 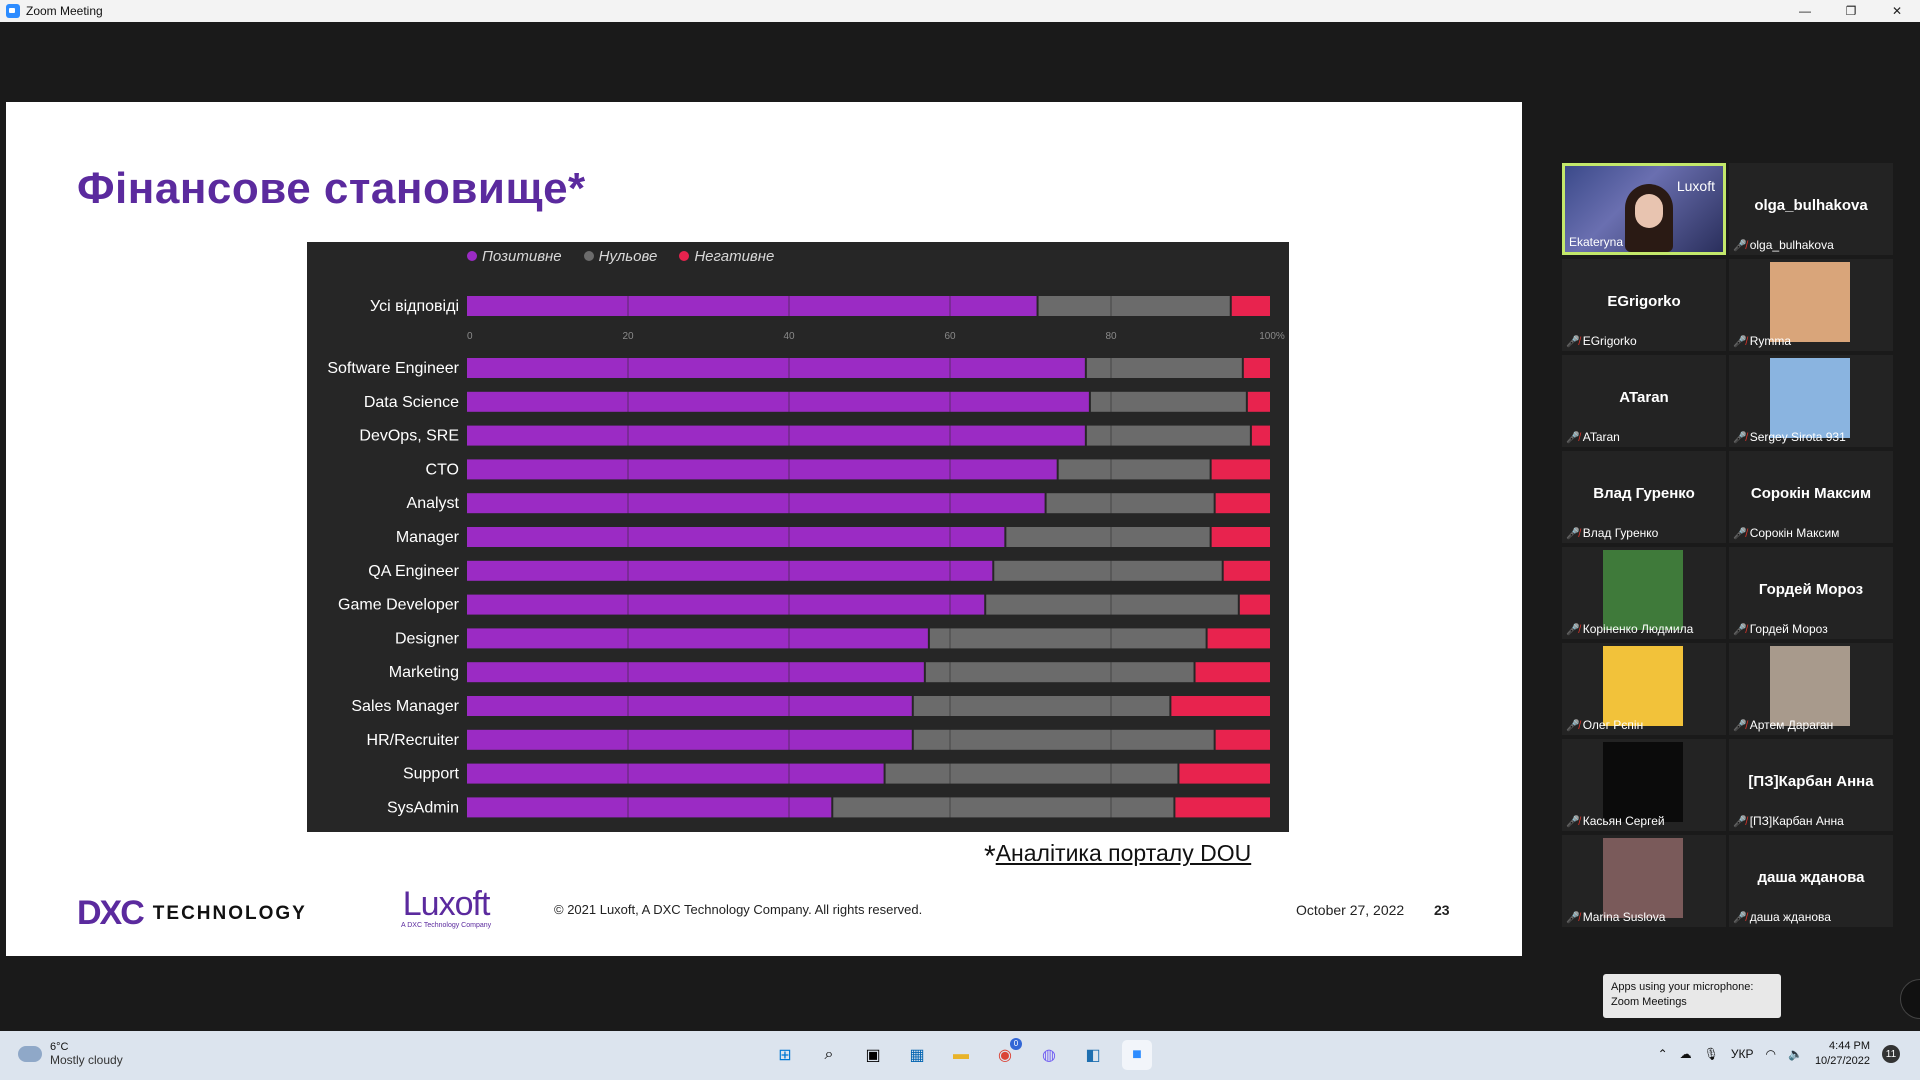 What do you see at coordinates (470, 336) in the screenshot?
I see `x-tick-label: 0` at bounding box center [470, 336].